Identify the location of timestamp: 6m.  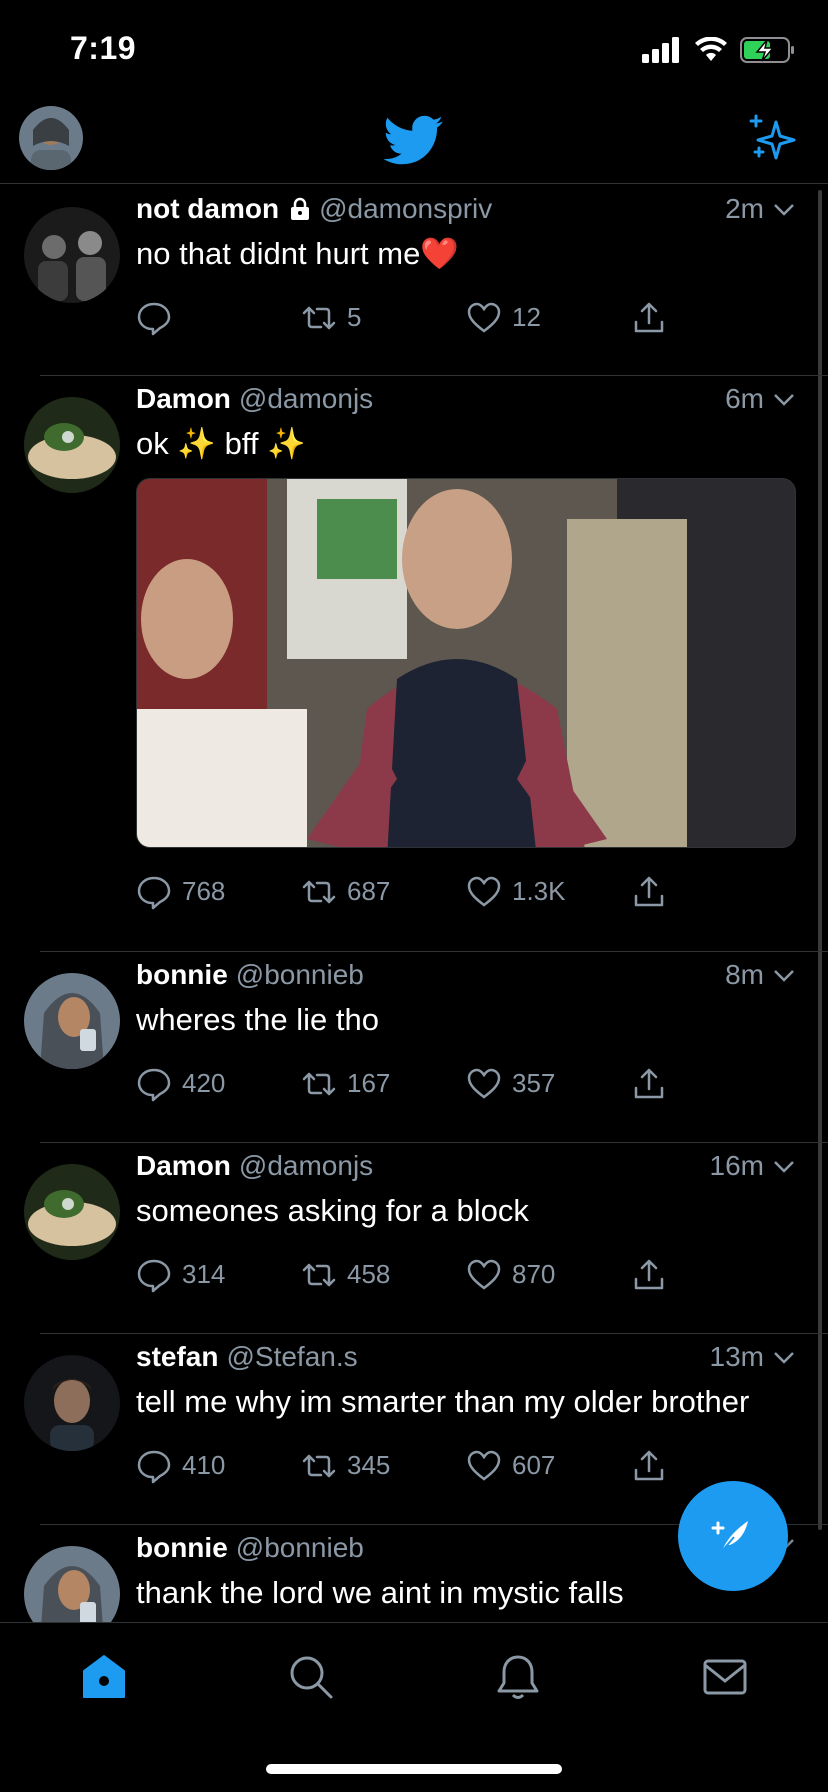
(744, 398).